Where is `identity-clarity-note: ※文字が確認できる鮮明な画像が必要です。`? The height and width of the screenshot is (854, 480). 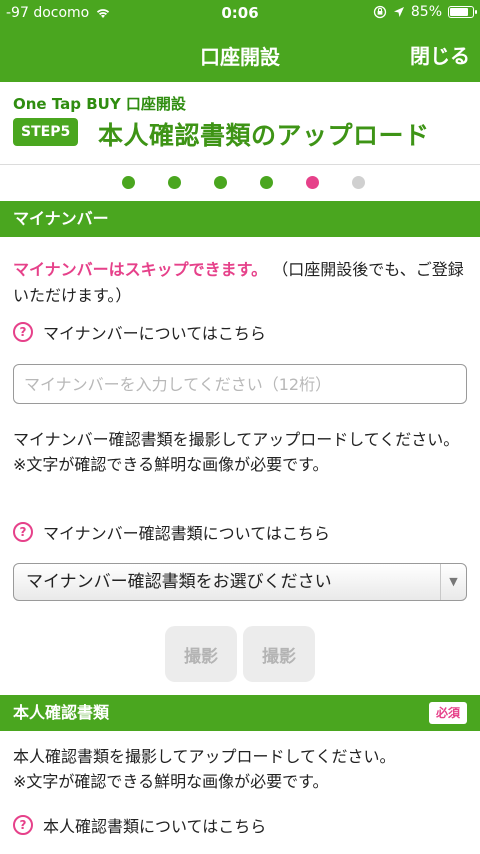 identity-clarity-note: ※文字が確認できる鮮明な画像が必要です。 is located at coordinates (171, 781).